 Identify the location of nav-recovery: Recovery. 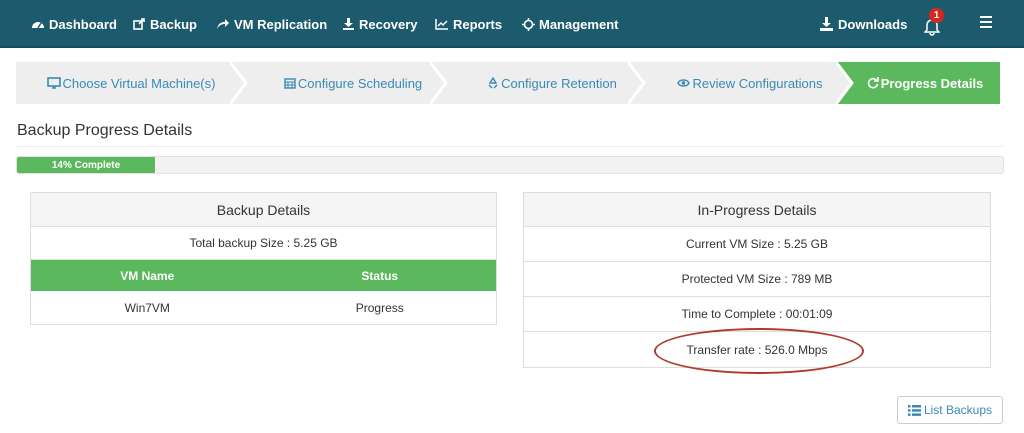
(380, 24).